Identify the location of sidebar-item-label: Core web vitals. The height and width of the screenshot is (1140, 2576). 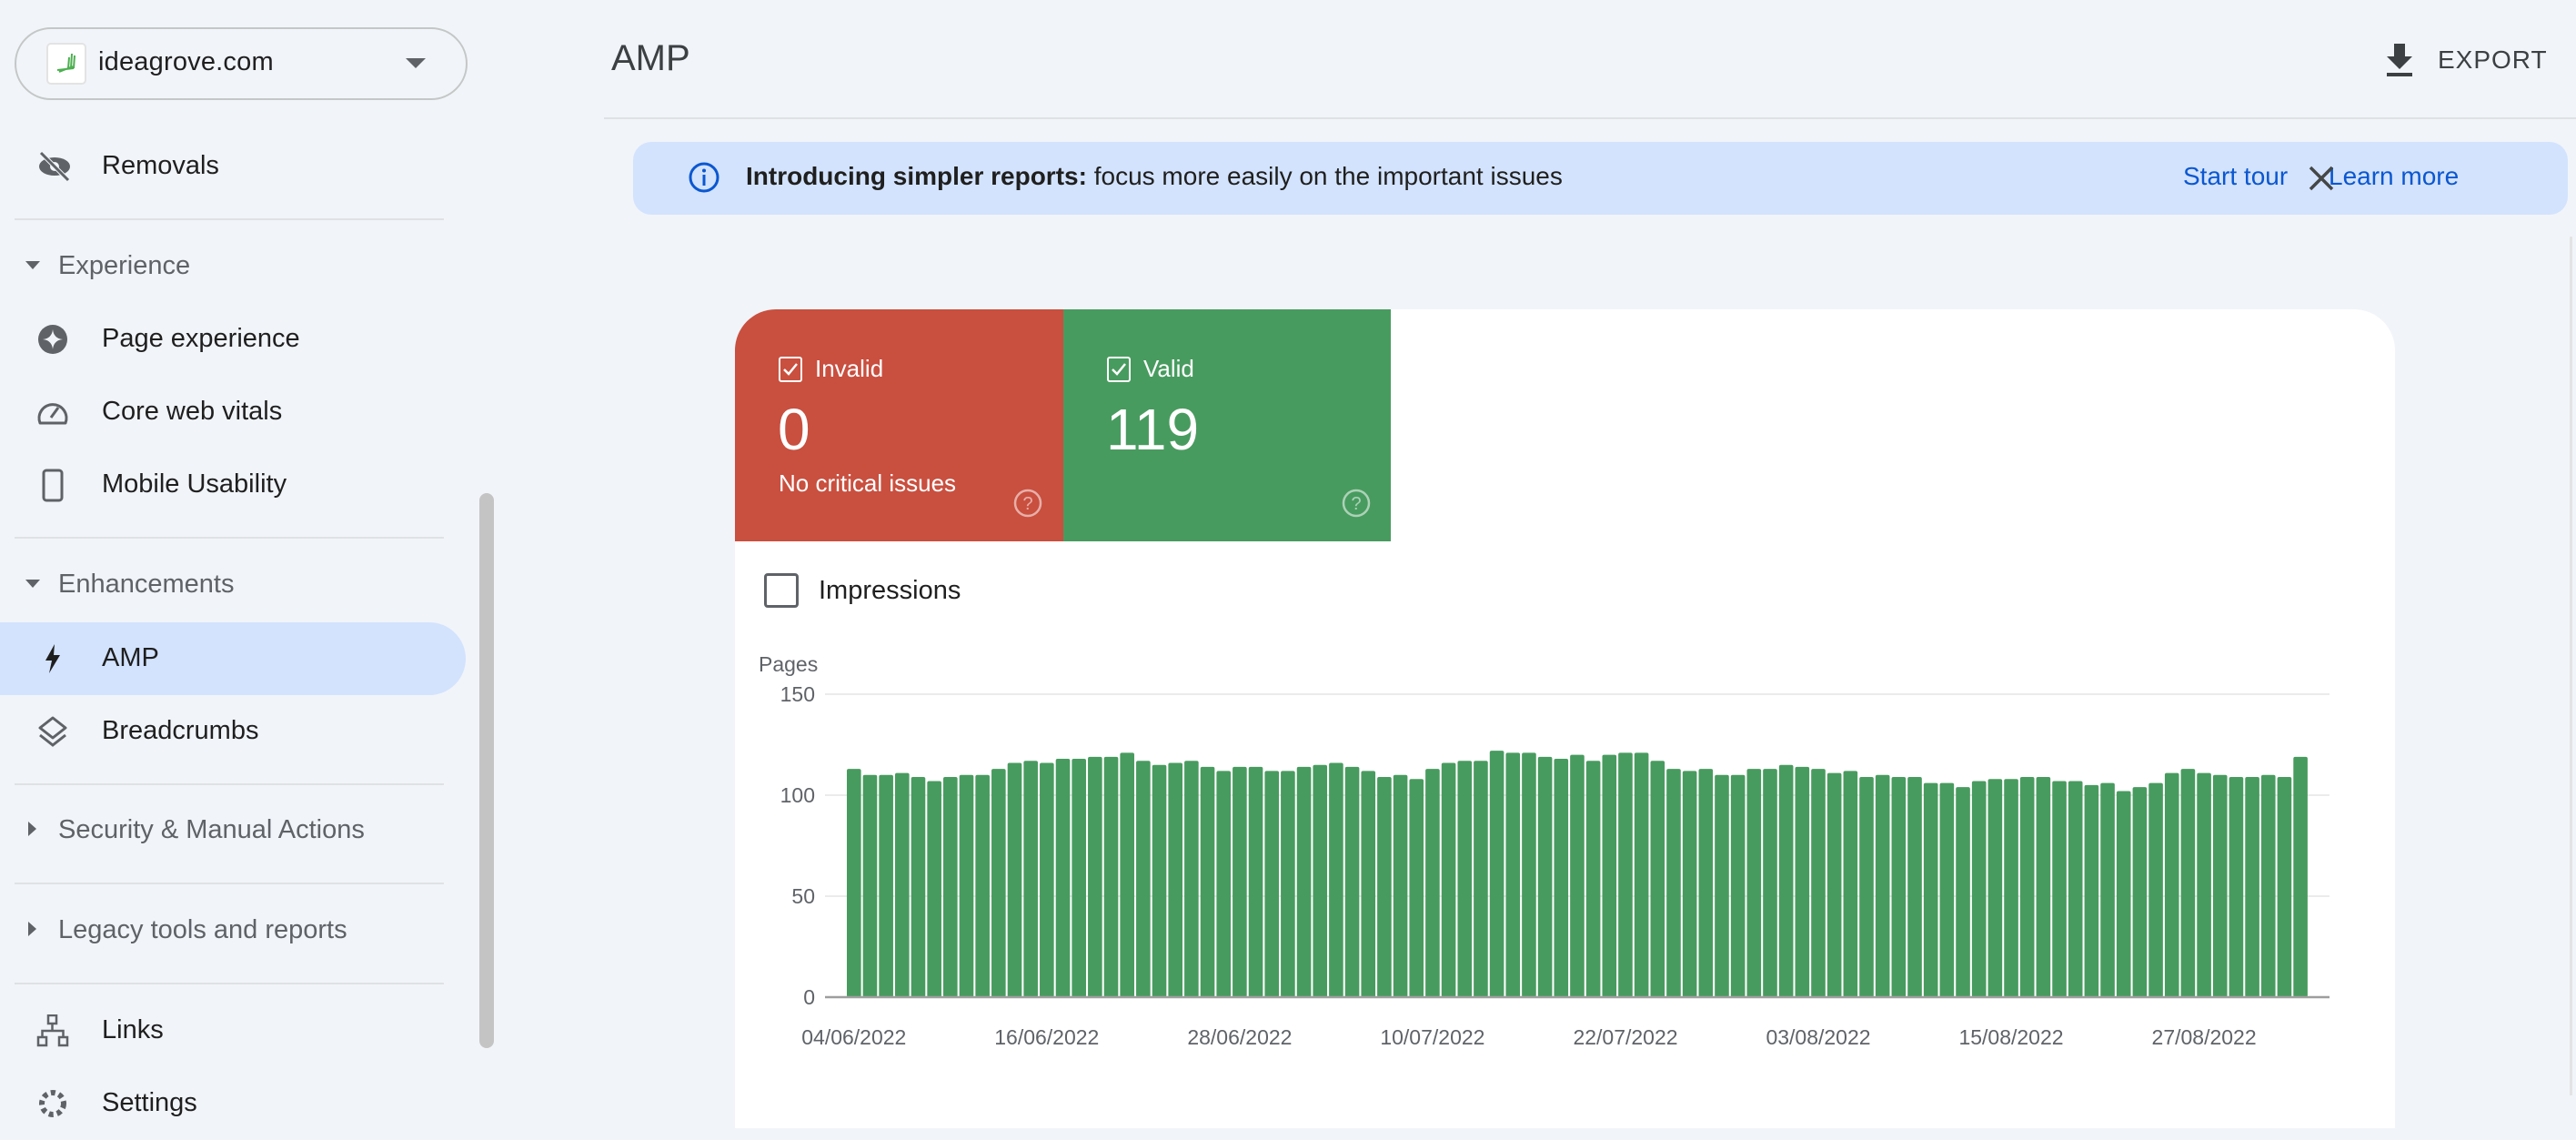
(192, 411).